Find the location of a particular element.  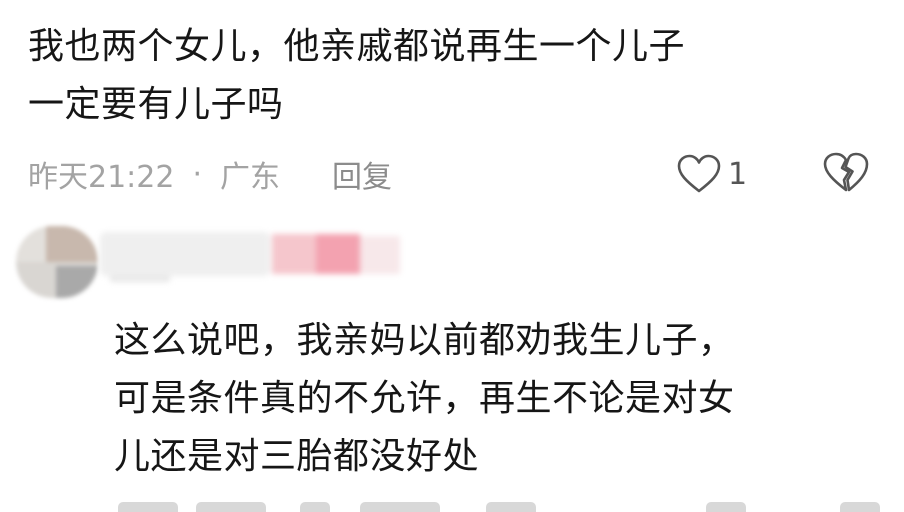

broken-heart-icon is located at coordinates (846, 172).